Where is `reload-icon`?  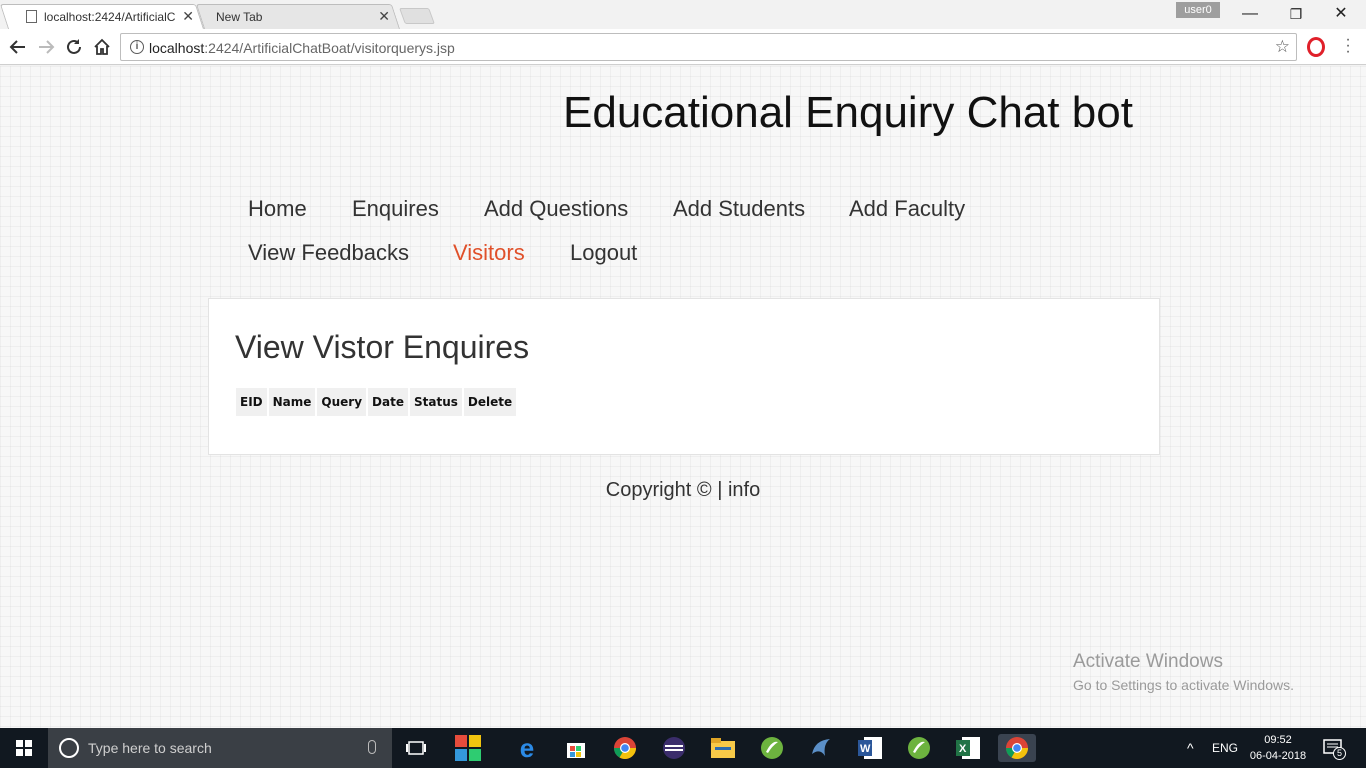
reload-icon is located at coordinates (74, 46).